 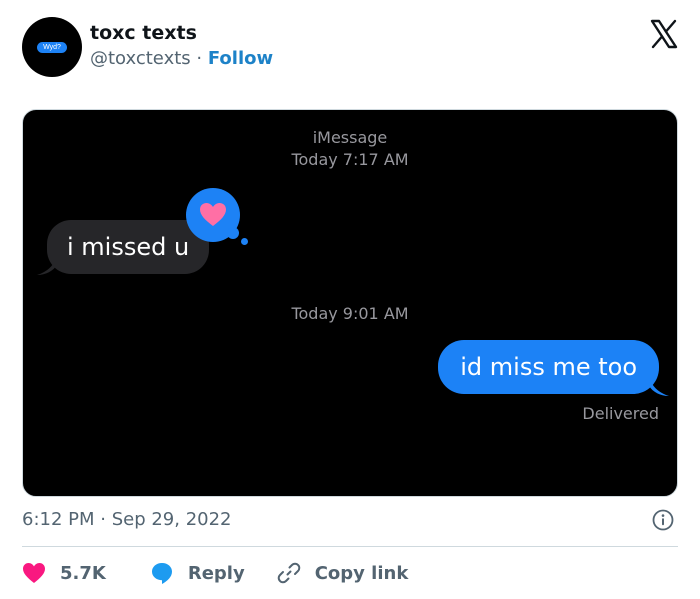 What do you see at coordinates (664, 34) in the screenshot?
I see `x-logo-icon` at bounding box center [664, 34].